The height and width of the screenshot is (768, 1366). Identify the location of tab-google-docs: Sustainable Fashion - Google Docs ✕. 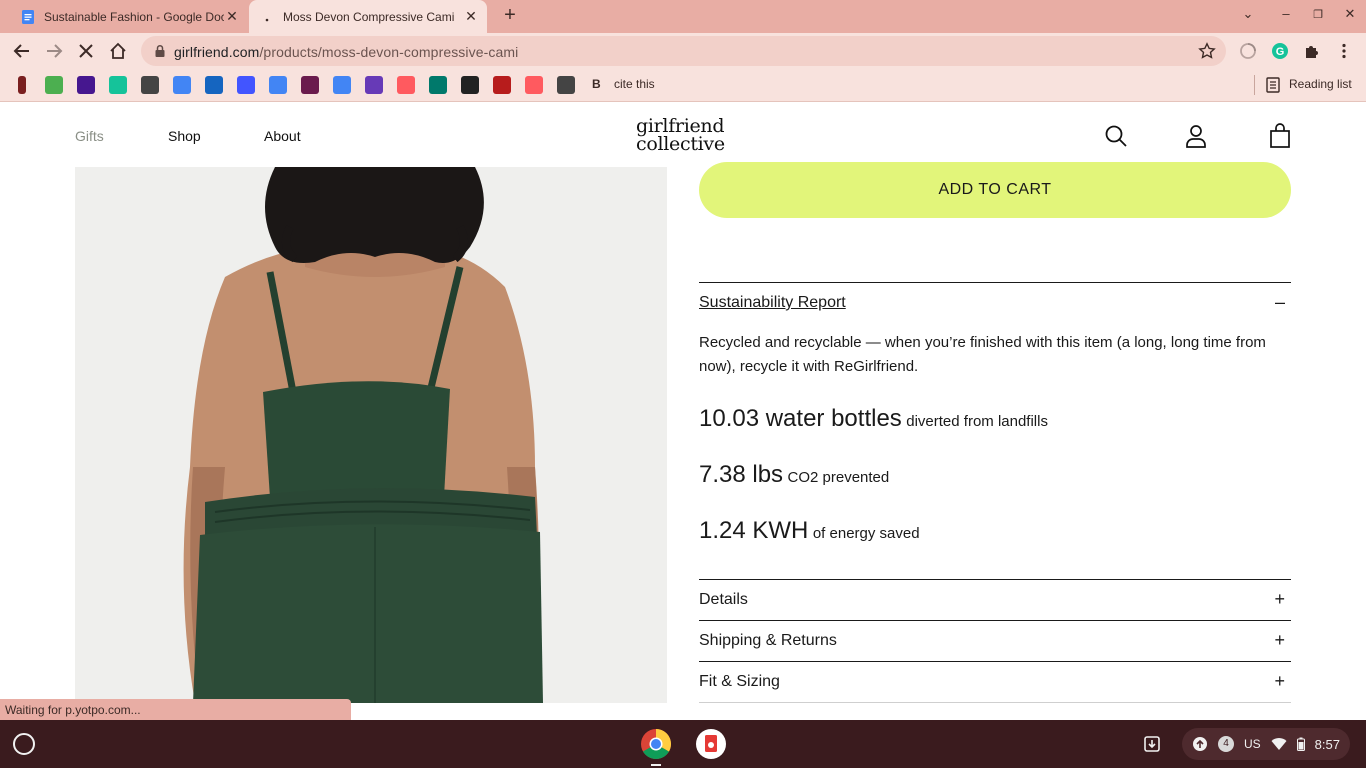
(130, 16).